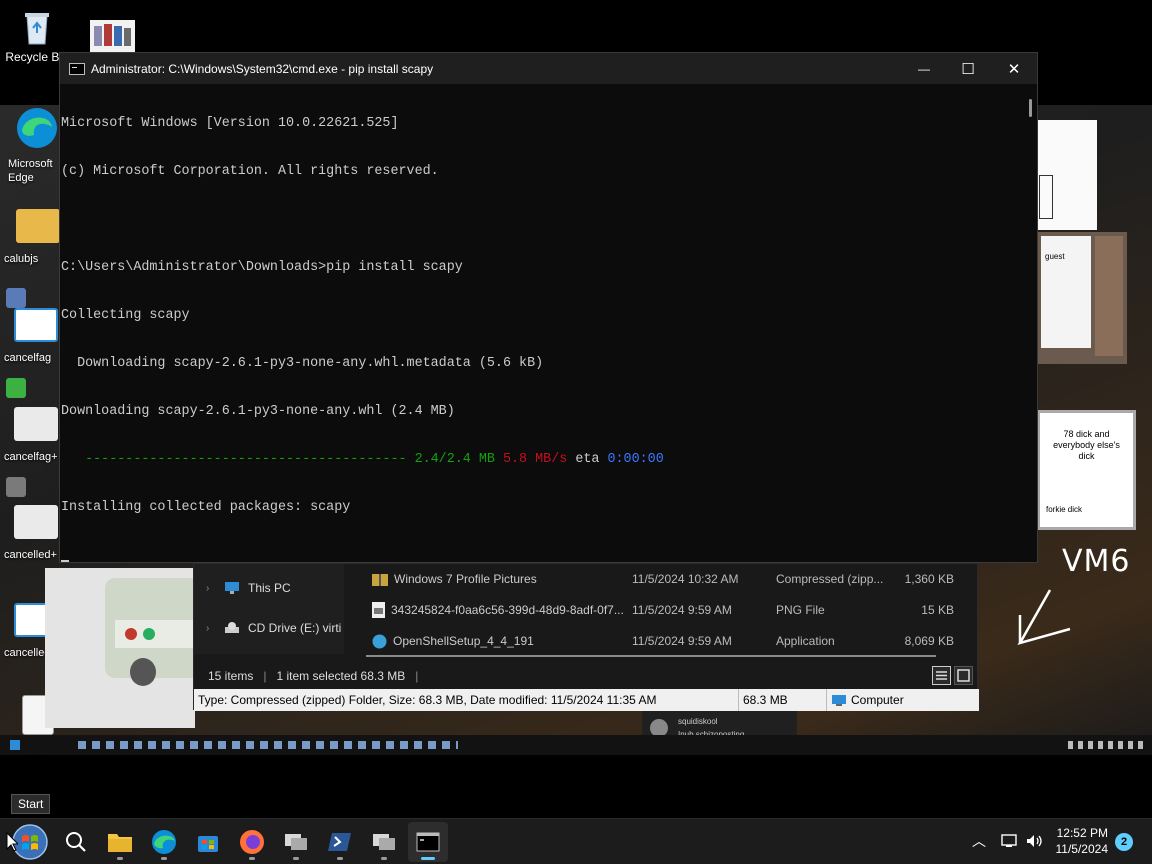 Image resolution: width=1152 pixels, height=864 pixels. What do you see at coordinates (232, 627) in the screenshot?
I see `cd-drive-icon` at bounding box center [232, 627].